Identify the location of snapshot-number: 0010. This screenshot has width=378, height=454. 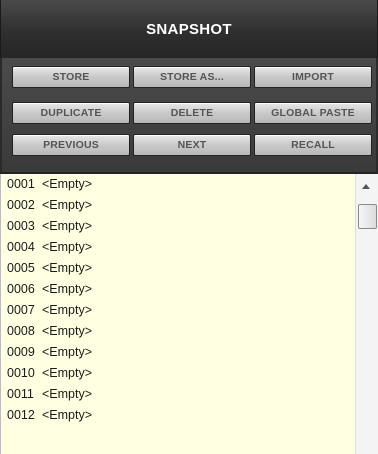
(21, 373).